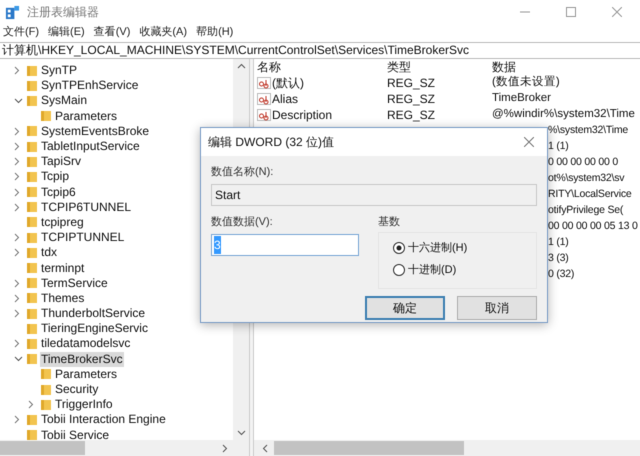  I want to click on field-label: 数值数据(V):, so click(242, 222).